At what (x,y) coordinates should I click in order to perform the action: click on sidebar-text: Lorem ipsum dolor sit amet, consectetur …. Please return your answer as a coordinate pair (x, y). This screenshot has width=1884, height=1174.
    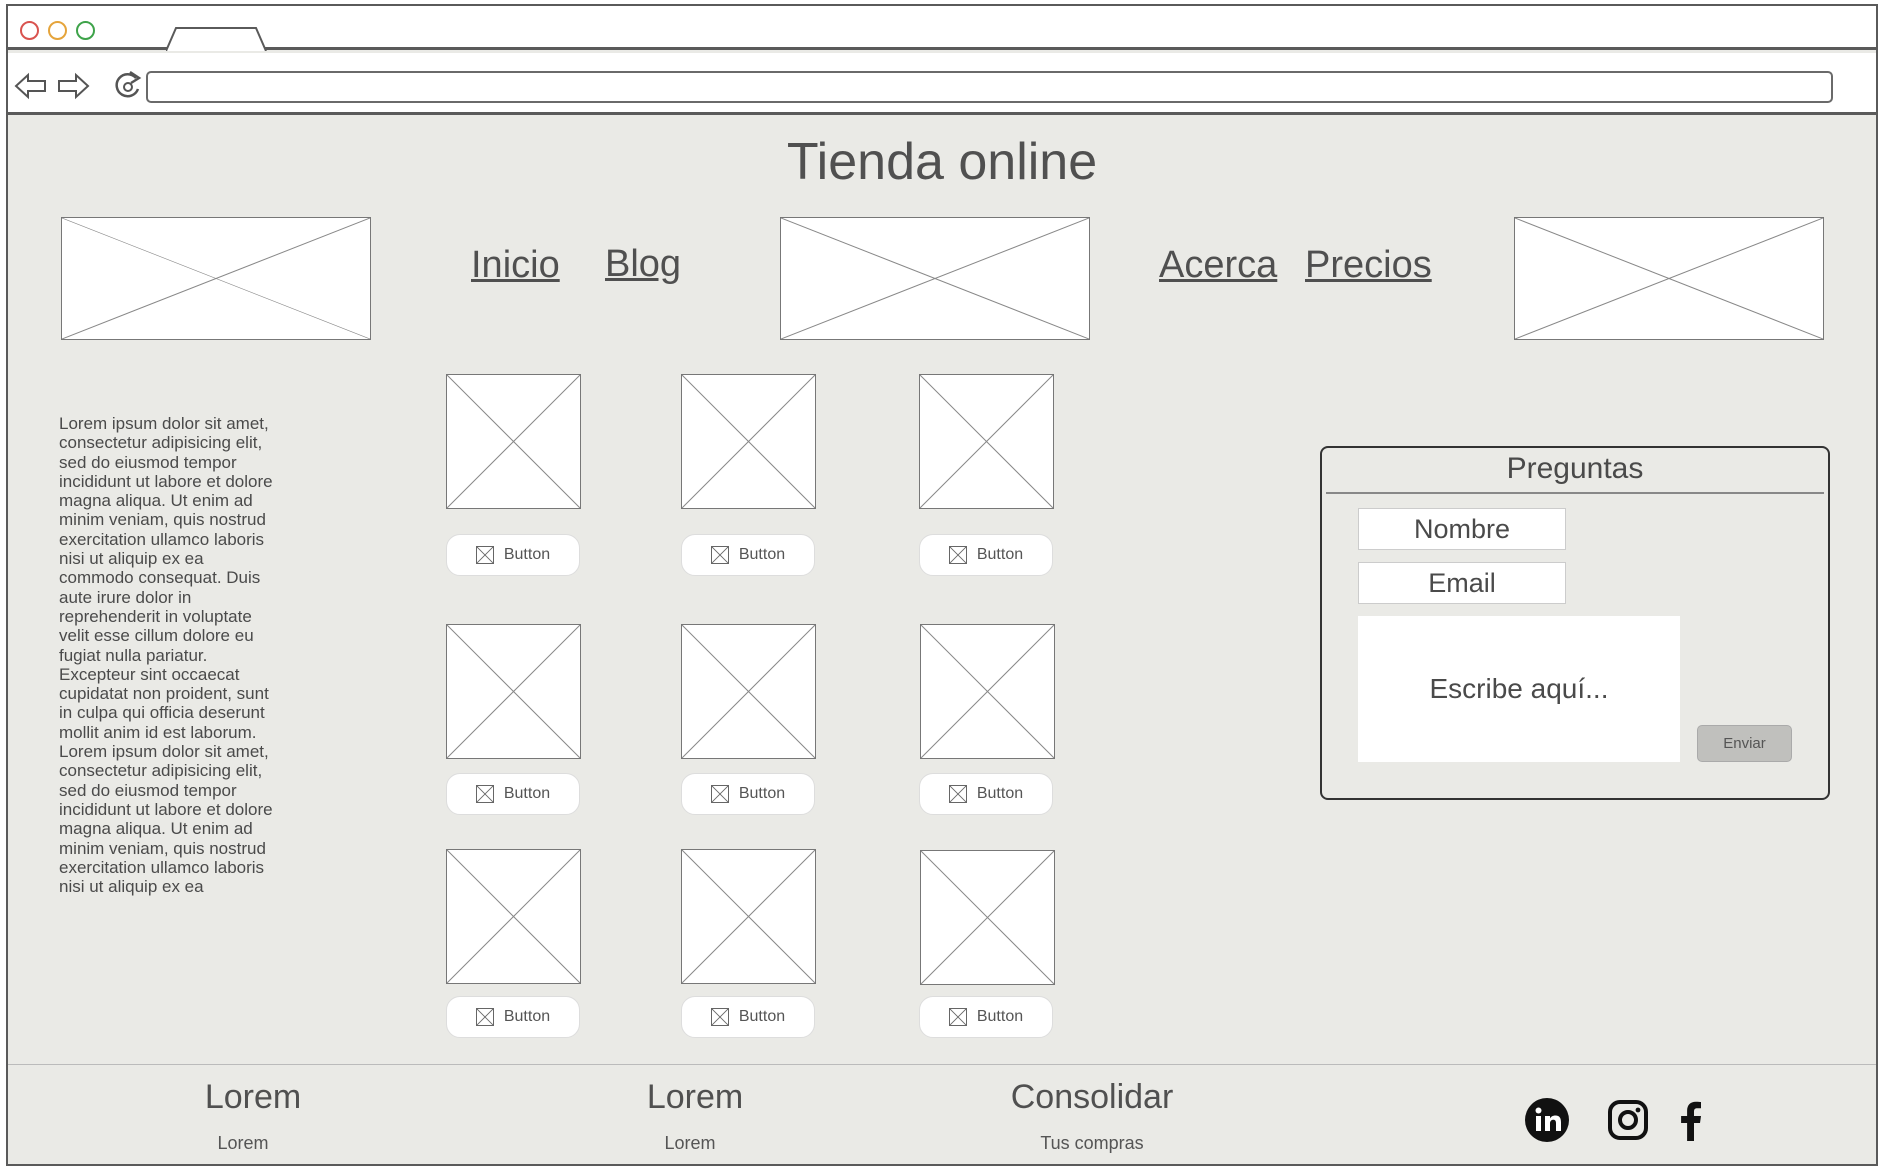
    Looking at the image, I should click on (166, 655).